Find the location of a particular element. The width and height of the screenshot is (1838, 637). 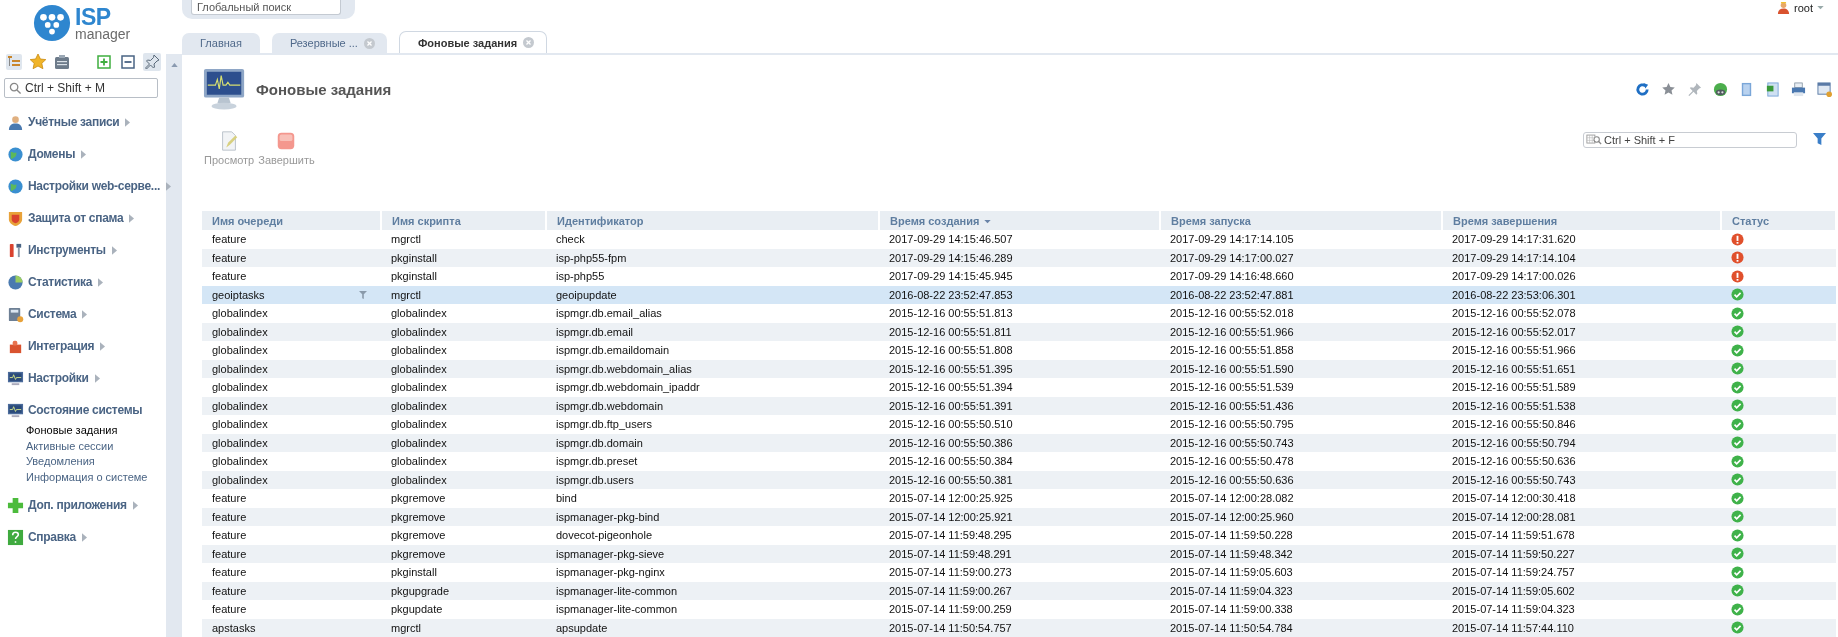

submenu-item: Информация о системе is located at coordinates (96, 477).